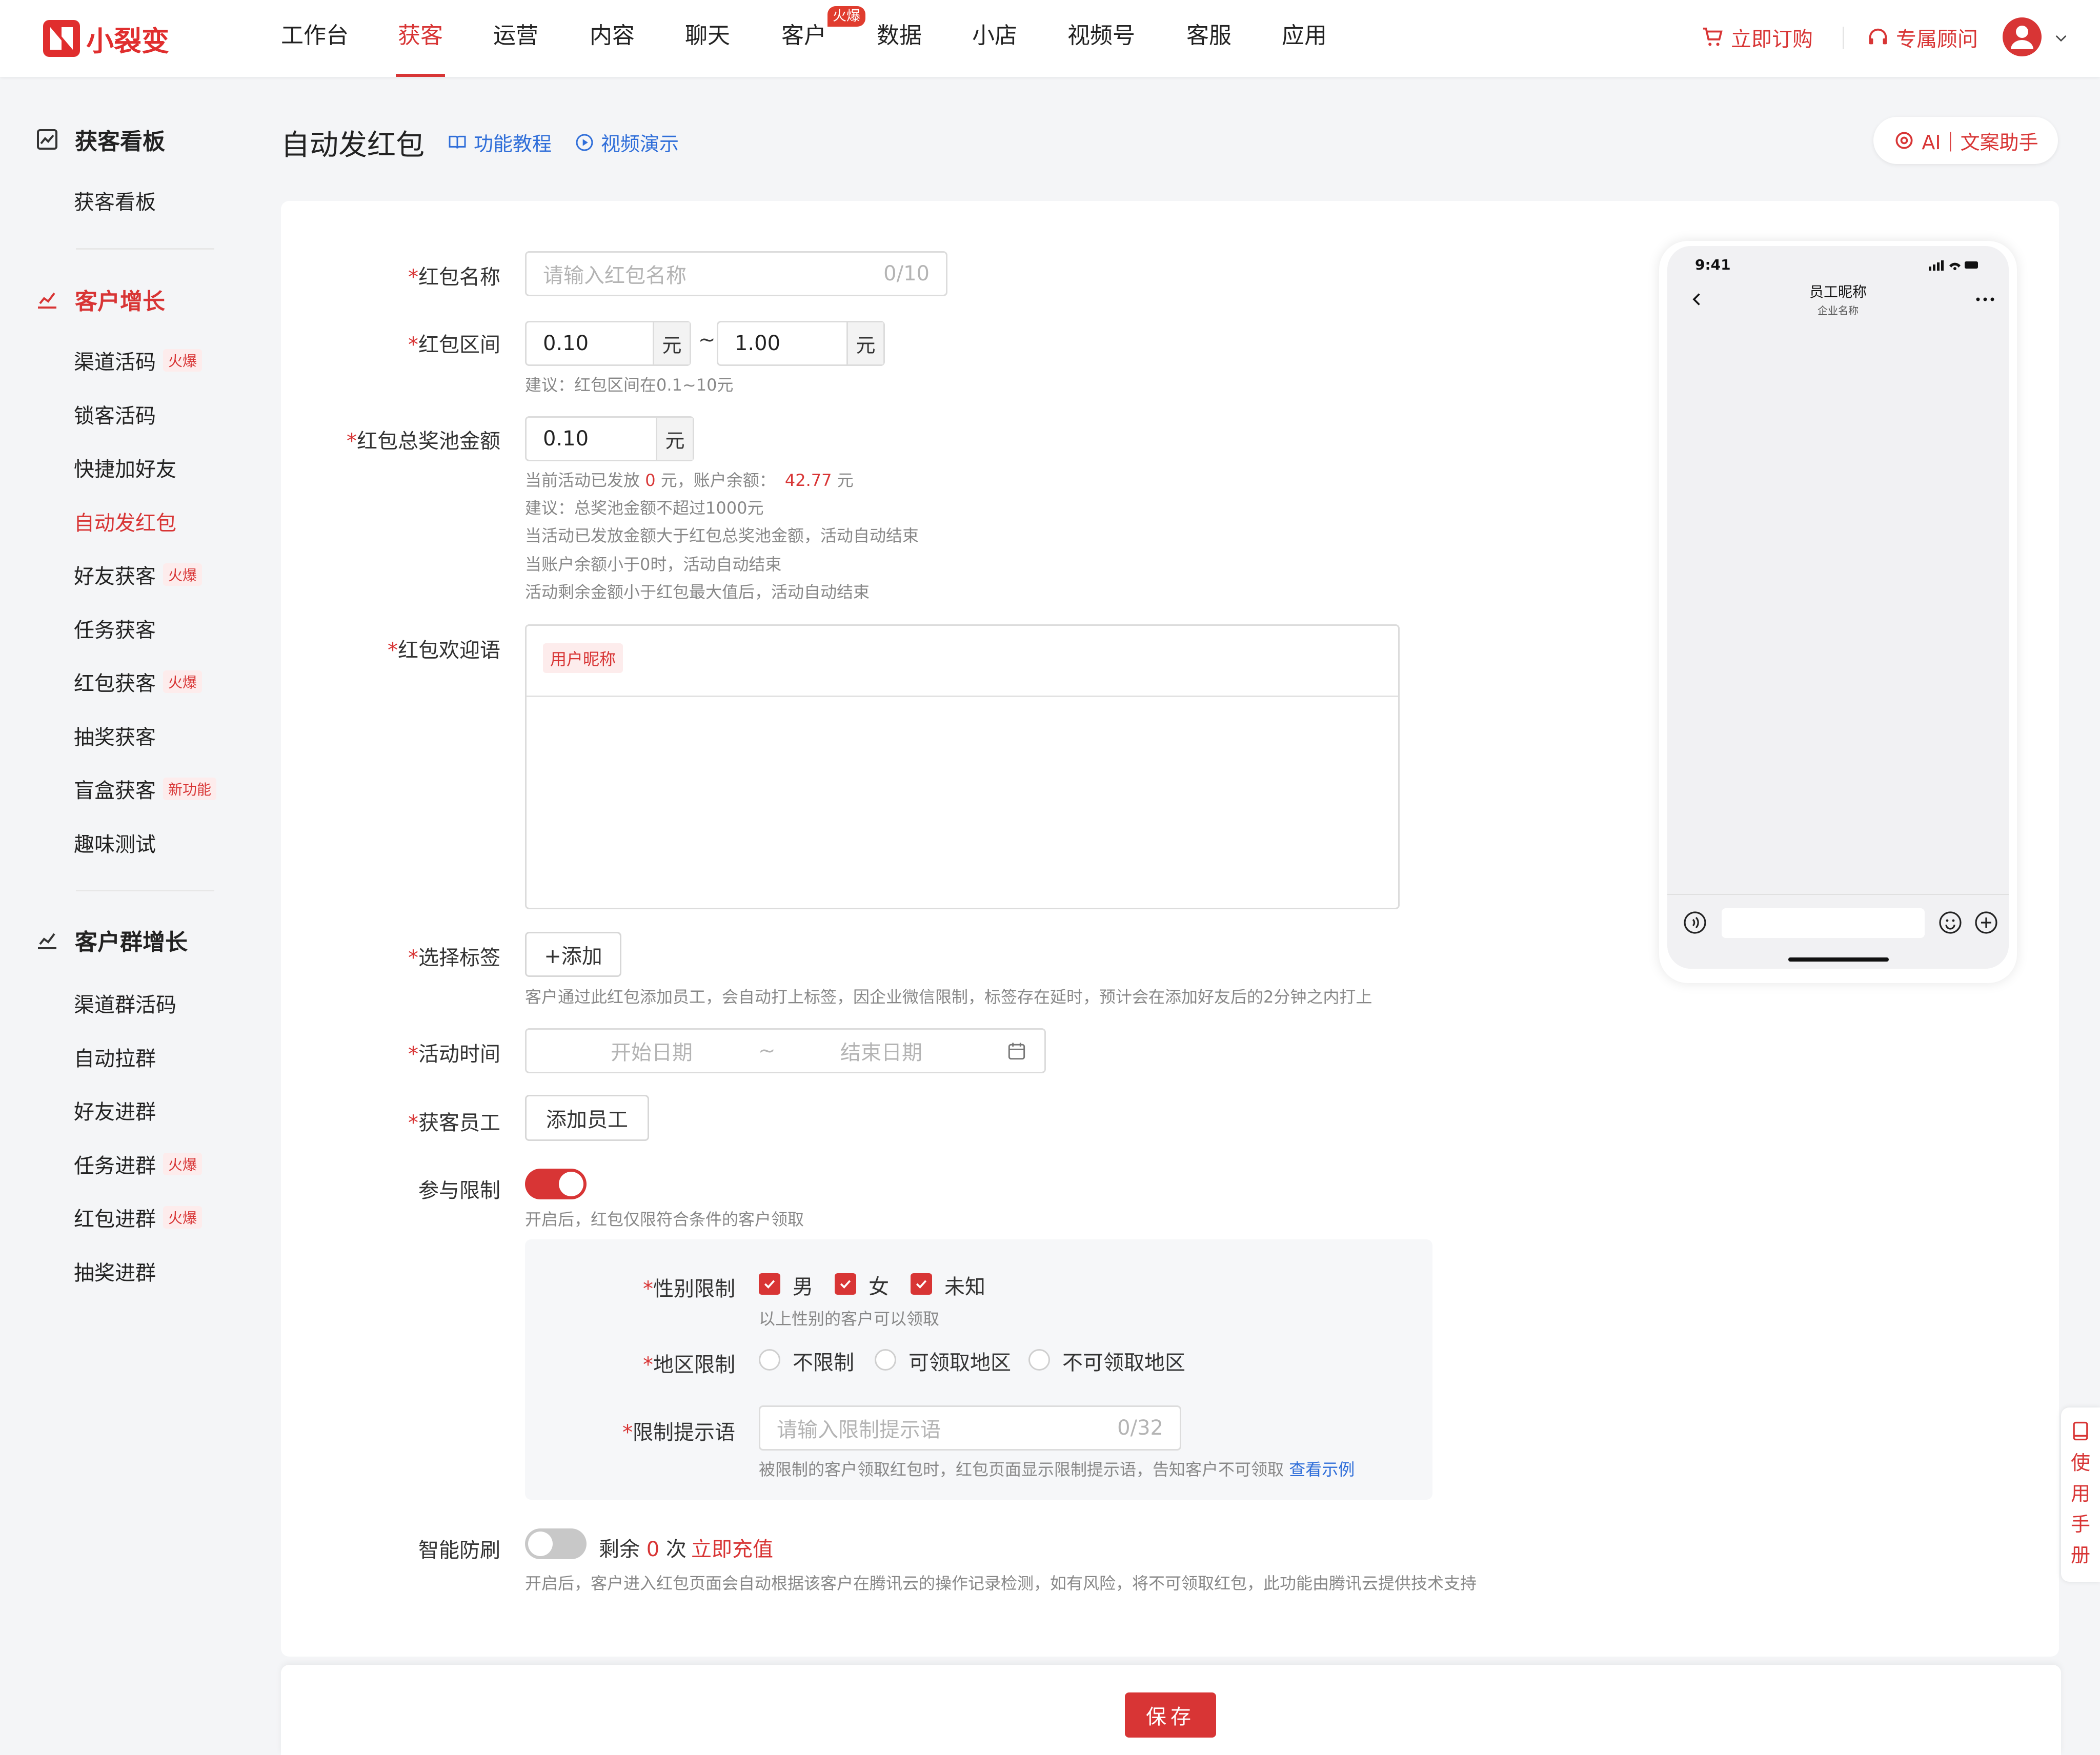 The width and height of the screenshot is (2100, 1755). I want to click on staff-label: *获客员工, so click(454, 1123).